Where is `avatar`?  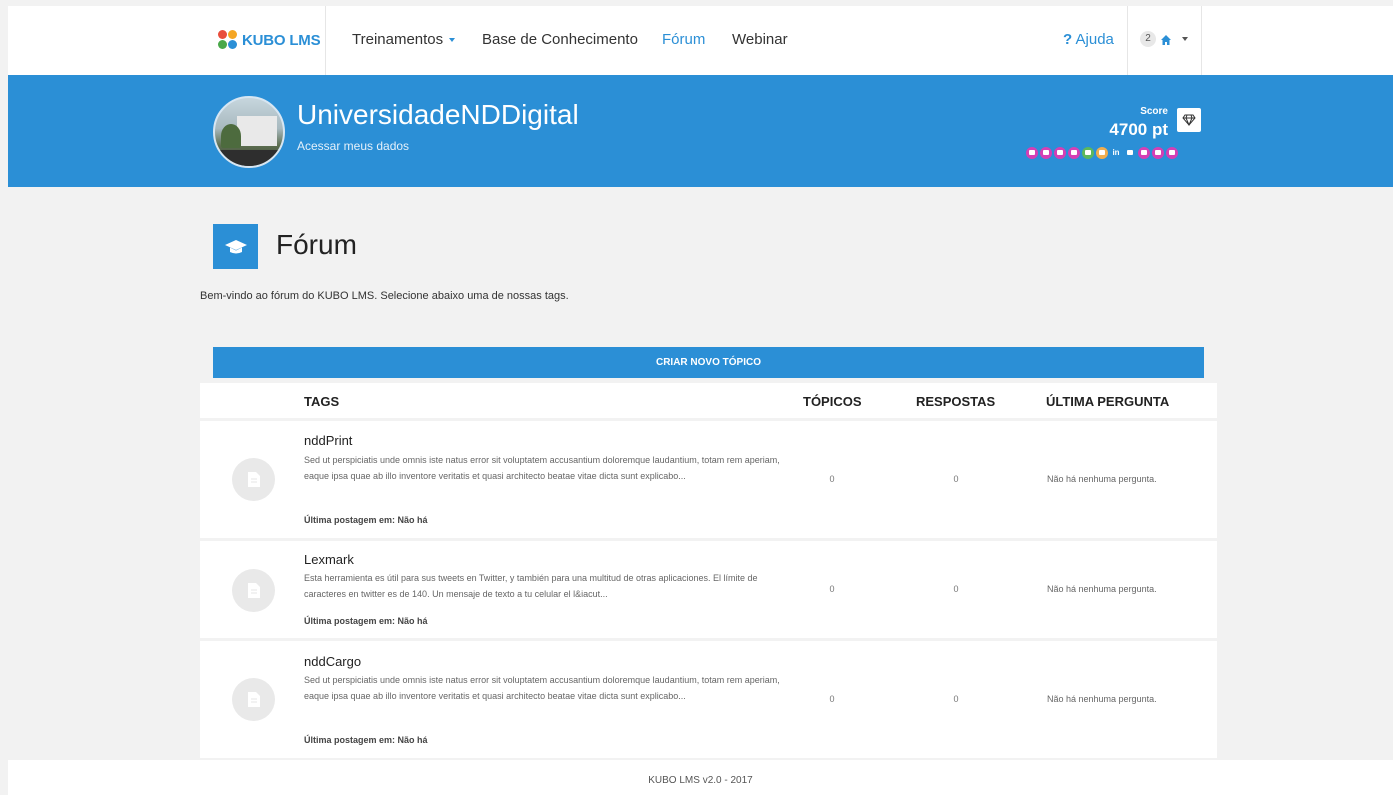 avatar is located at coordinates (249, 132).